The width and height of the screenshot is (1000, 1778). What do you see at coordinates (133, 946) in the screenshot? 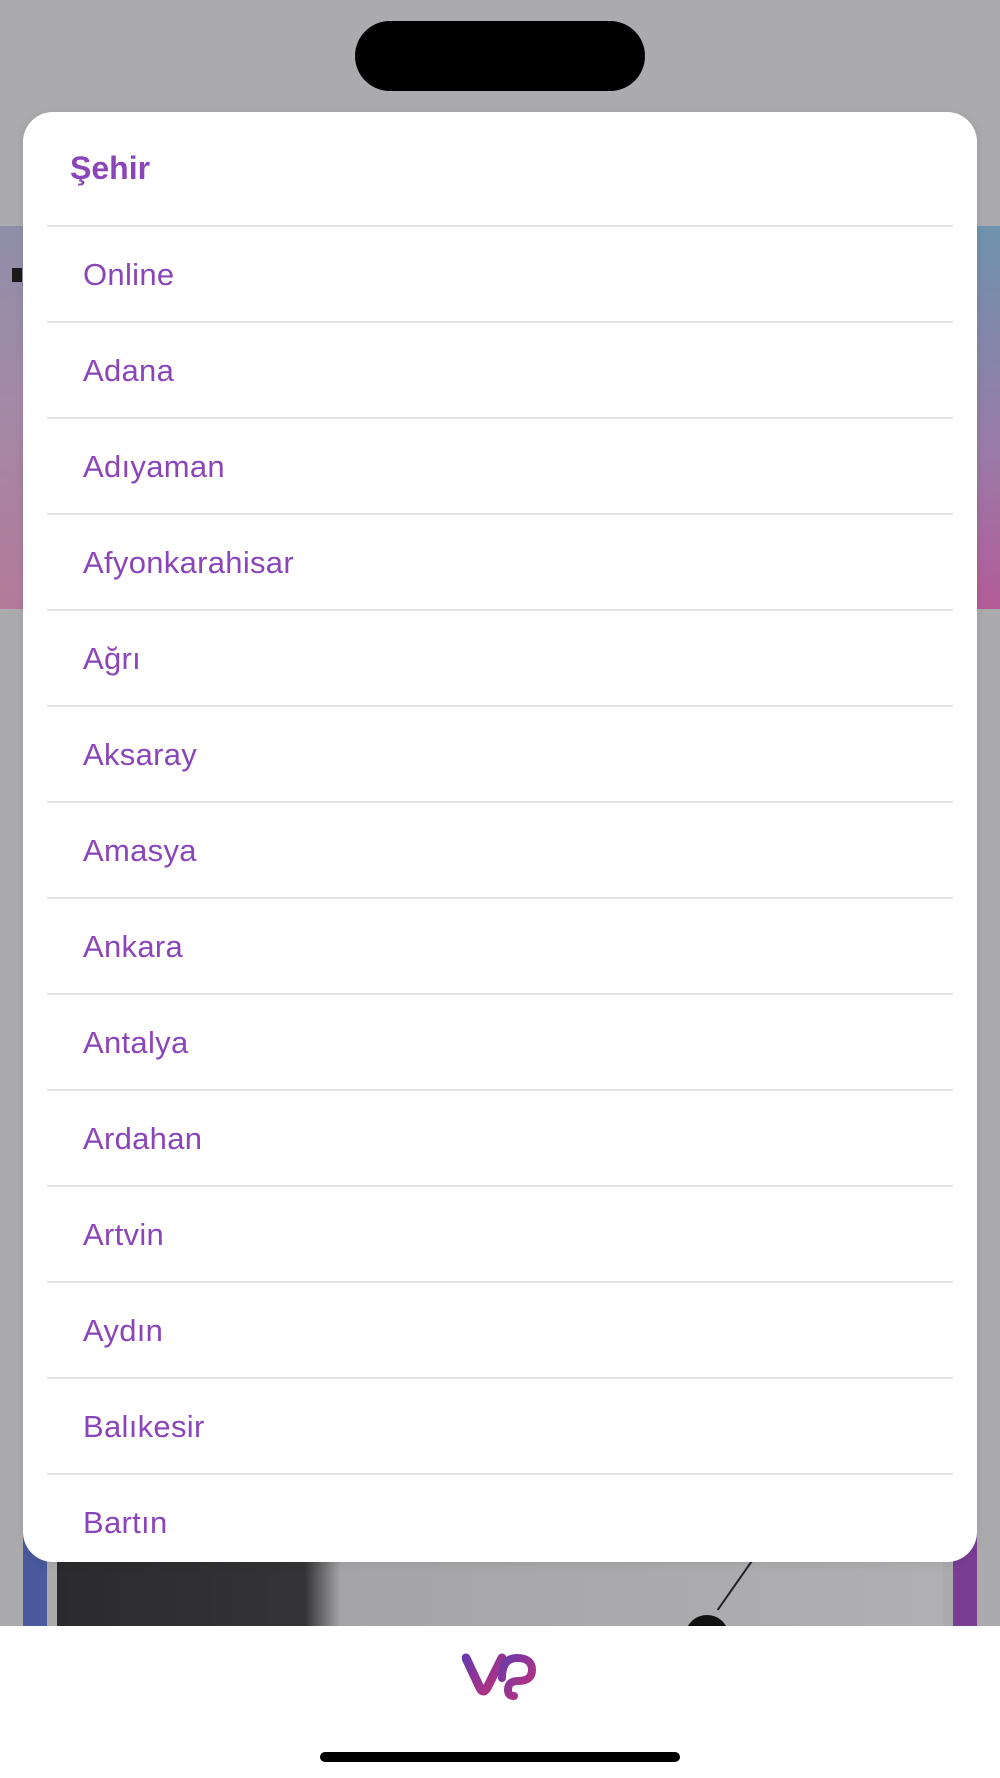
I see `list-item-label: Ankara` at bounding box center [133, 946].